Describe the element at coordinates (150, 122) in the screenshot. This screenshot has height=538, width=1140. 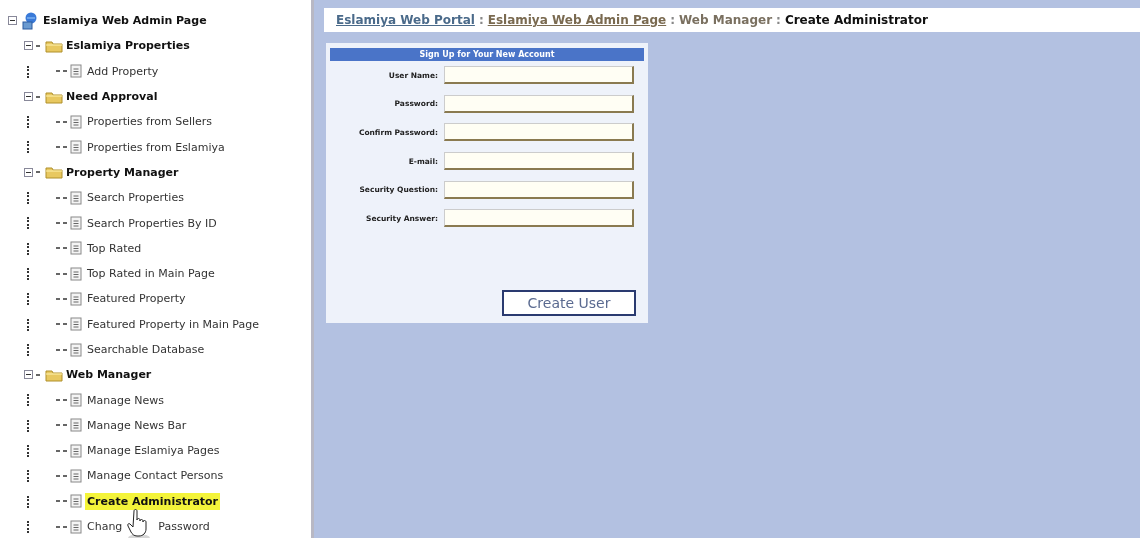
I see `tree-item: Properties from Sellers` at that location.